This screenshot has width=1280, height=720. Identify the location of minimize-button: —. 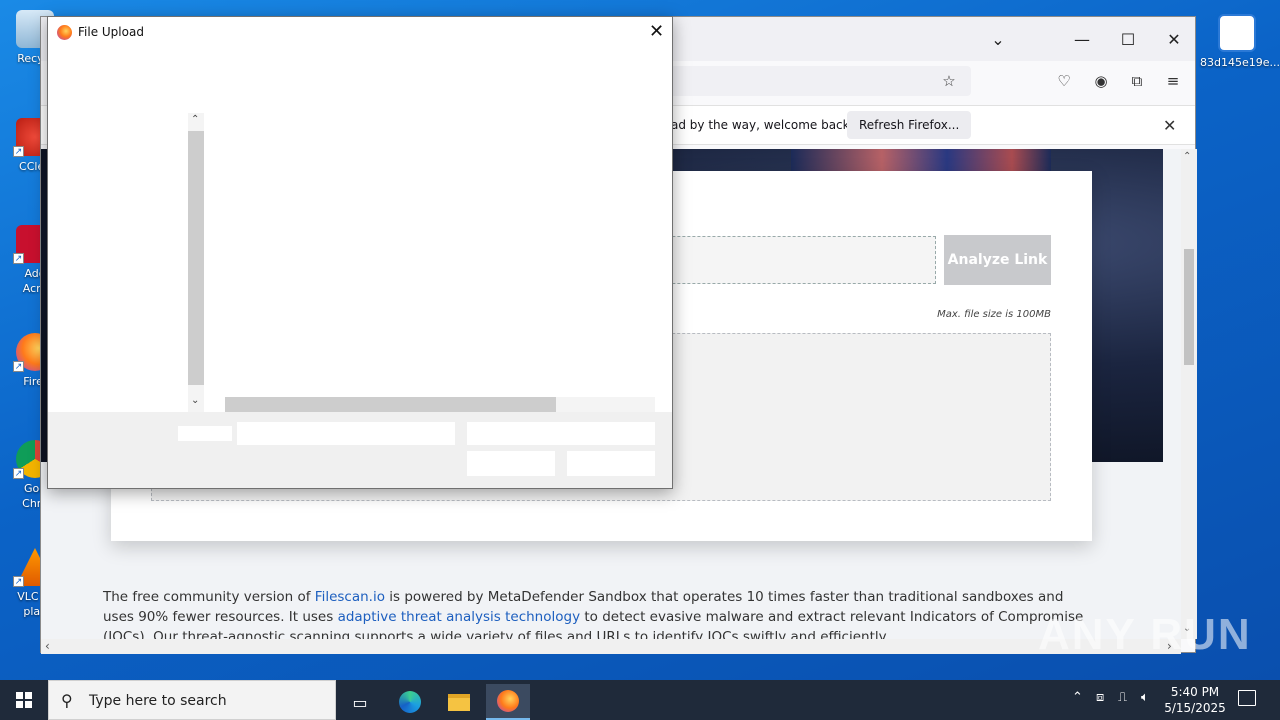
(1082, 39).